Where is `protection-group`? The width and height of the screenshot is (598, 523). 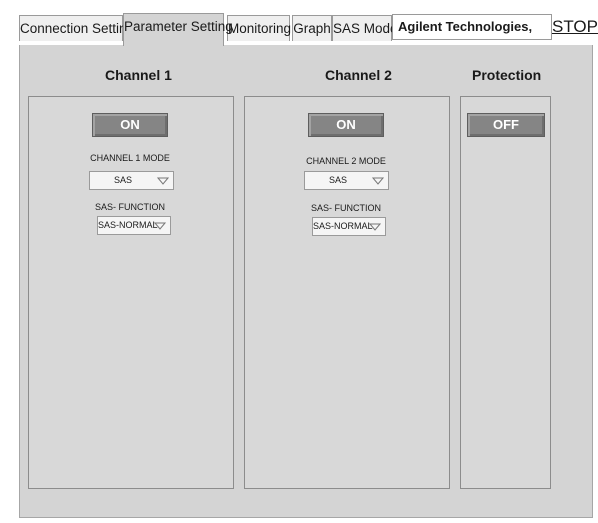
protection-group is located at coordinates (505, 292).